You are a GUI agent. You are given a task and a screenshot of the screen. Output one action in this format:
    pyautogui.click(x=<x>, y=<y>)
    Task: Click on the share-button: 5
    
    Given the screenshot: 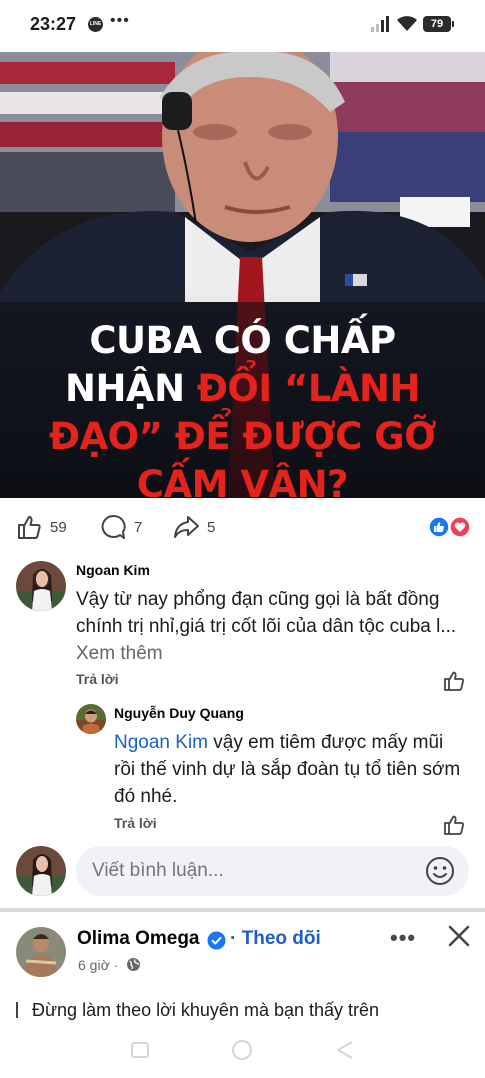 What is the action you would take?
    pyautogui.click(x=194, y=527)
    